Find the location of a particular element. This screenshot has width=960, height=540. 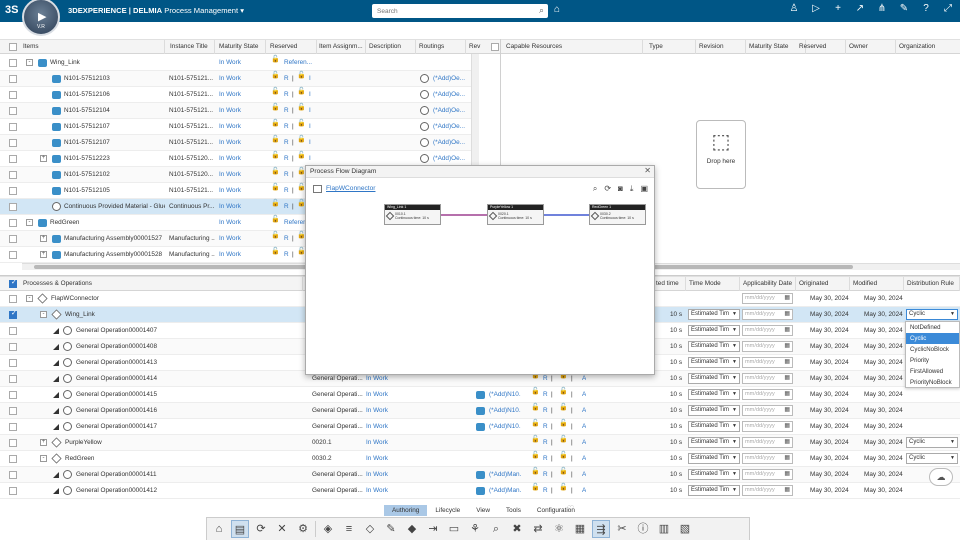

node-icon: ▭ is located at coordinates (454, 529).